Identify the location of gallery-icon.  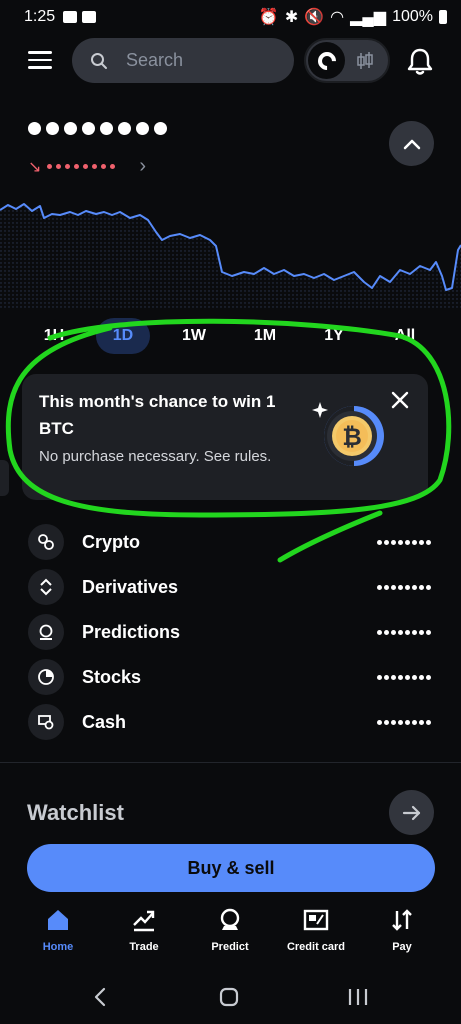
(89, 17).